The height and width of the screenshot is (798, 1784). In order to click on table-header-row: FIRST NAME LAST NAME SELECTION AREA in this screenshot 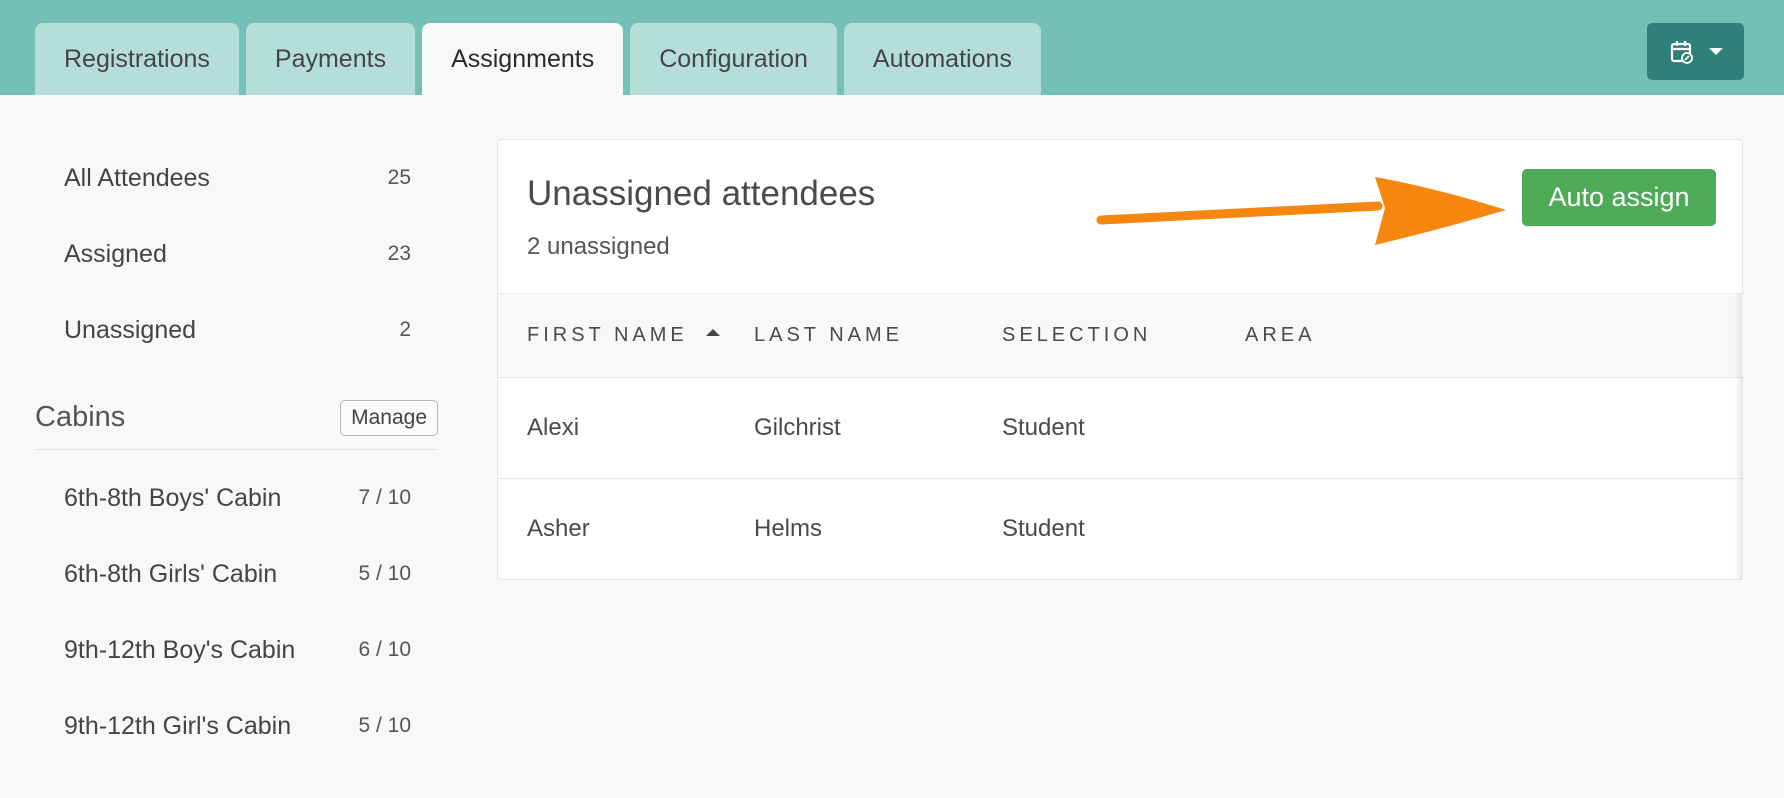, I will do `click(1121, 335)`.